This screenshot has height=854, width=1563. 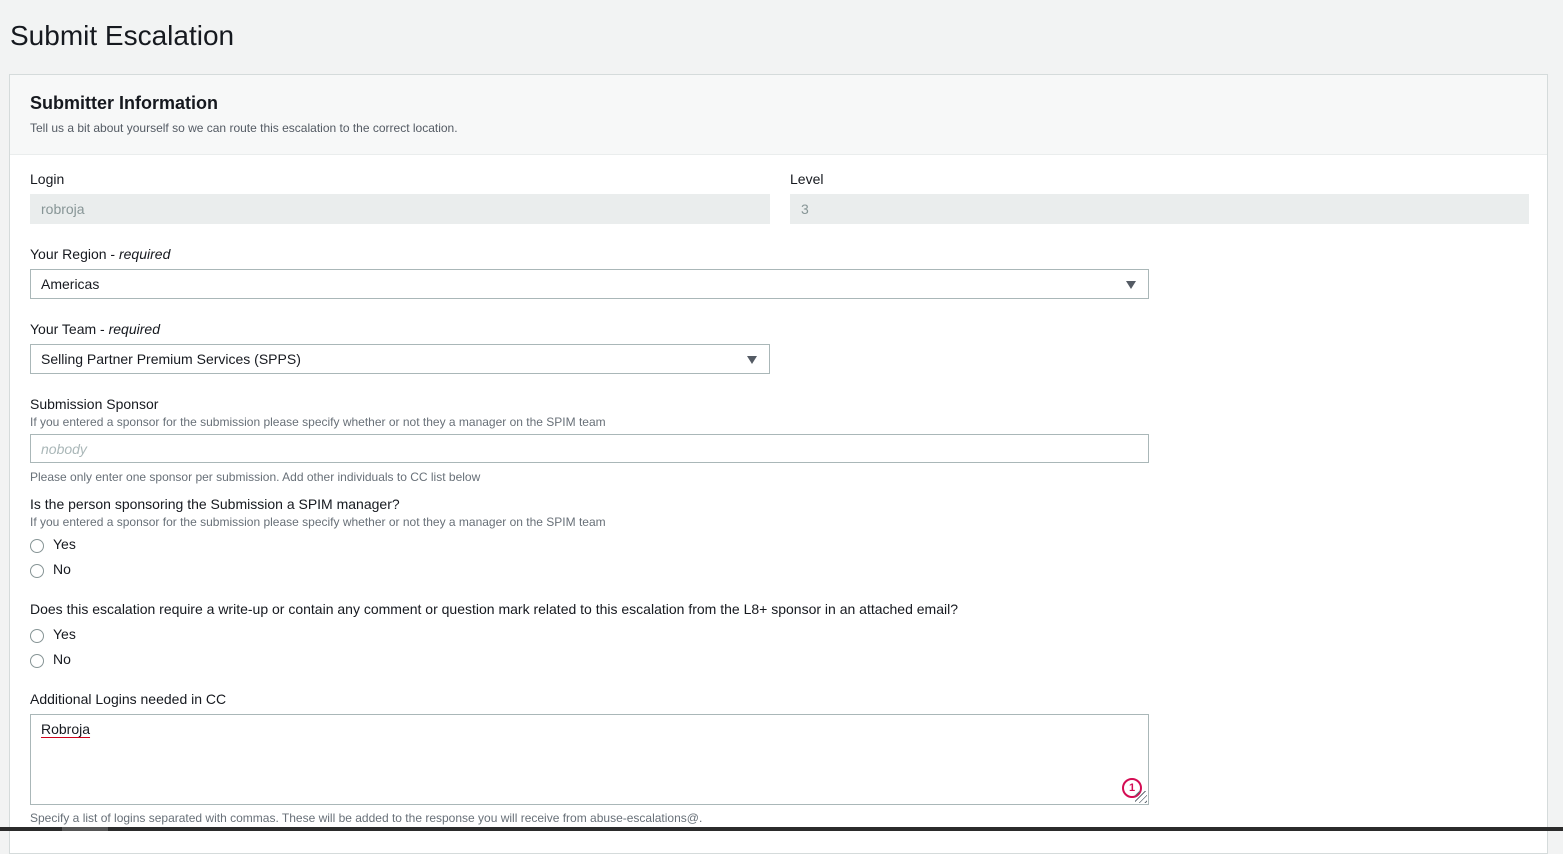 What do you see at coordinates (589, 759) in the screenshot?
I see `cc-textarea: Robroja 1` at bounding box center [589, 759].